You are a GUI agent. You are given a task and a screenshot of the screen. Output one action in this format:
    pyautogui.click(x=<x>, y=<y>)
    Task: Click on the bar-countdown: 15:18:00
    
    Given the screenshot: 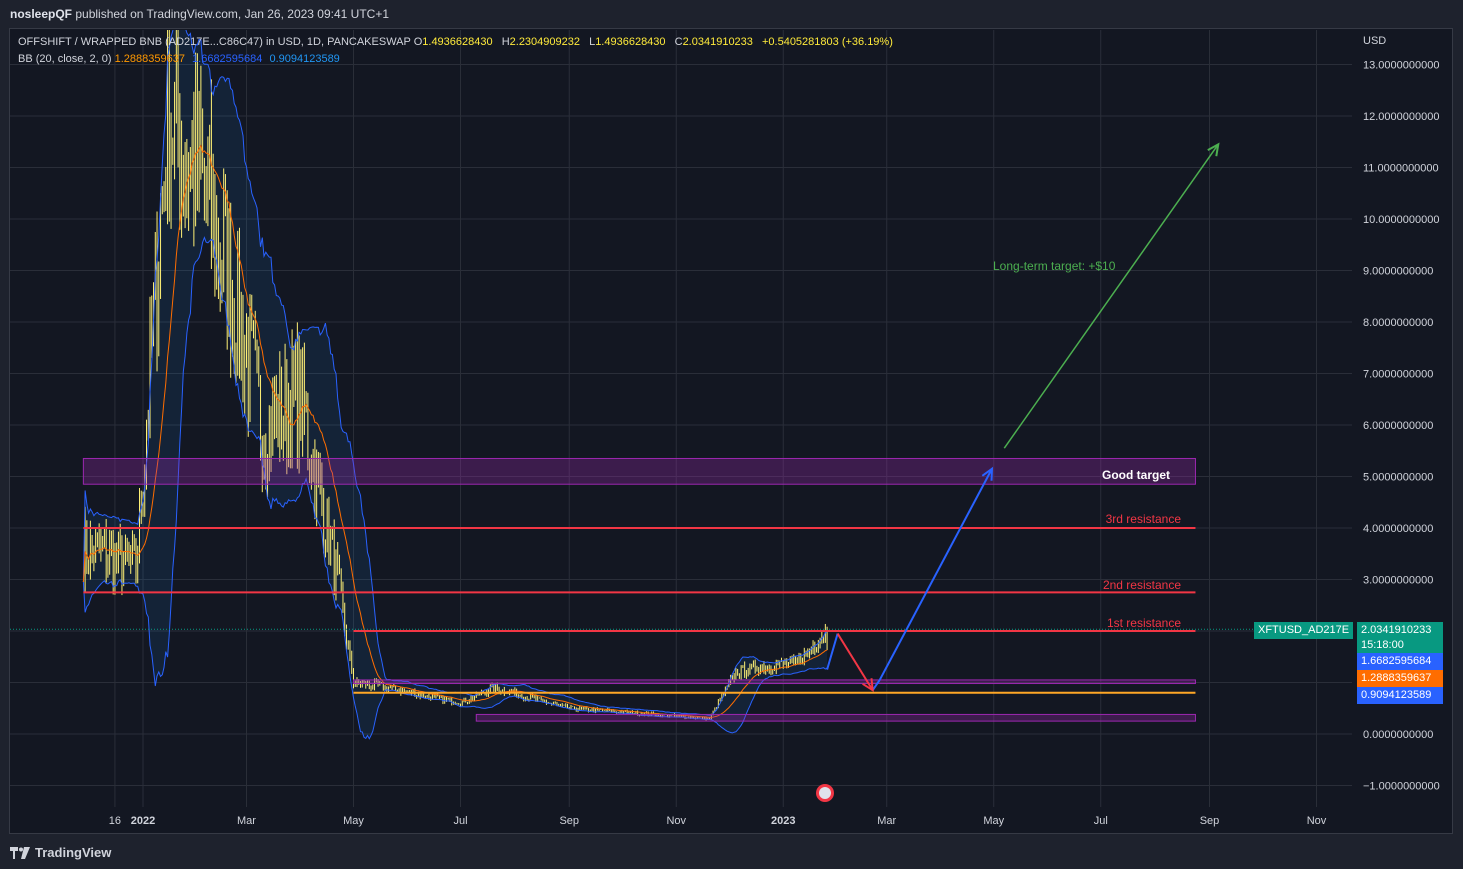 What is the action you would take?
    pyautogui.click(x=1382, y=645)
    